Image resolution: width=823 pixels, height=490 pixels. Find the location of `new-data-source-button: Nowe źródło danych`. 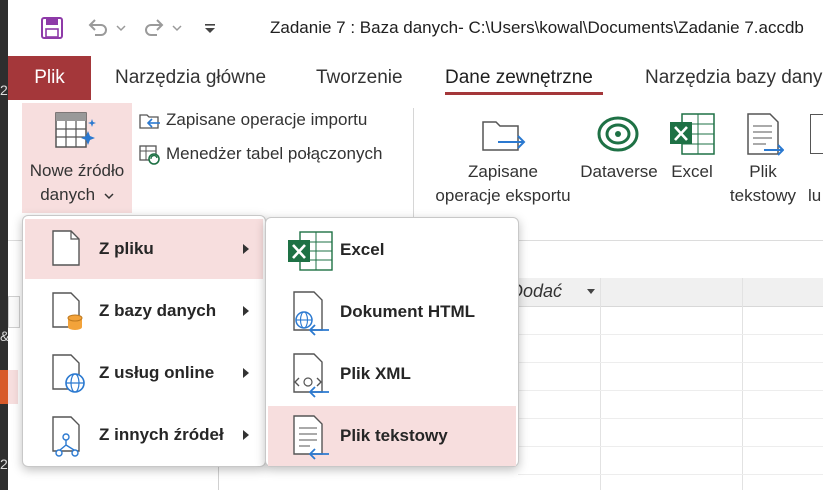

new-data-source-button: Nowe źródło danych is located at coordinates (77, 158).